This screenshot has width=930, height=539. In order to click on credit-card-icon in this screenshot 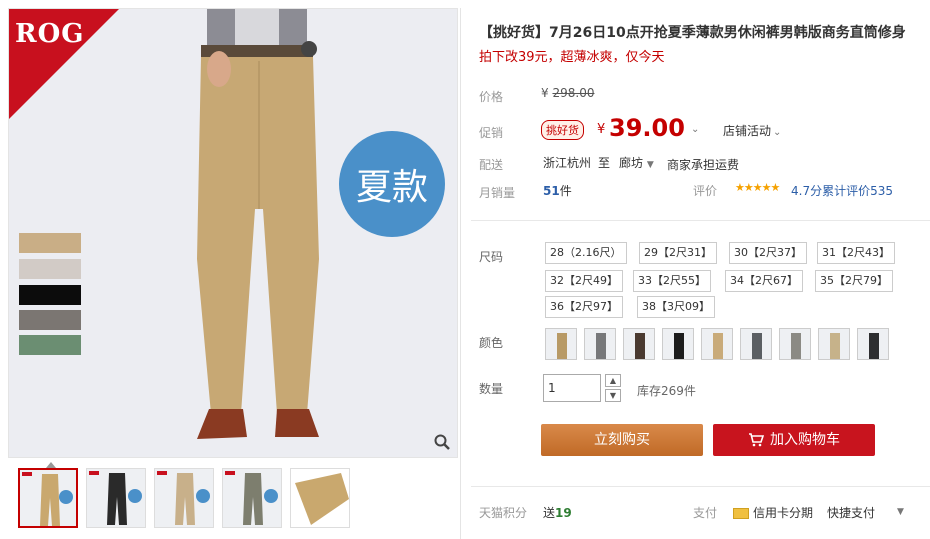, I will do `click(741, 513)`.